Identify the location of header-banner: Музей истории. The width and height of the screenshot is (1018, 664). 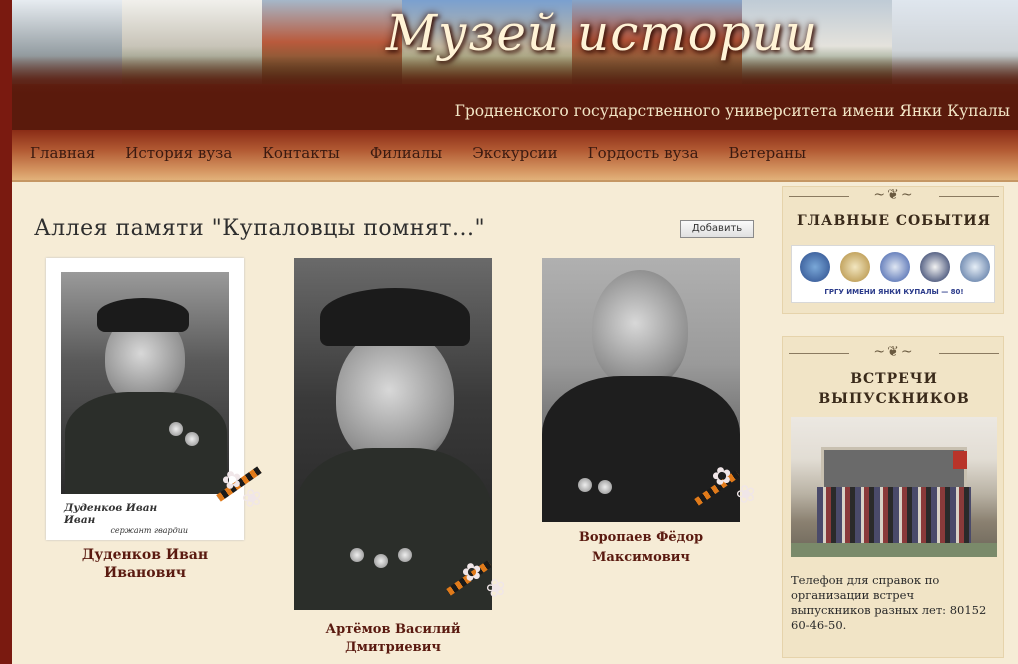
(515, 48).